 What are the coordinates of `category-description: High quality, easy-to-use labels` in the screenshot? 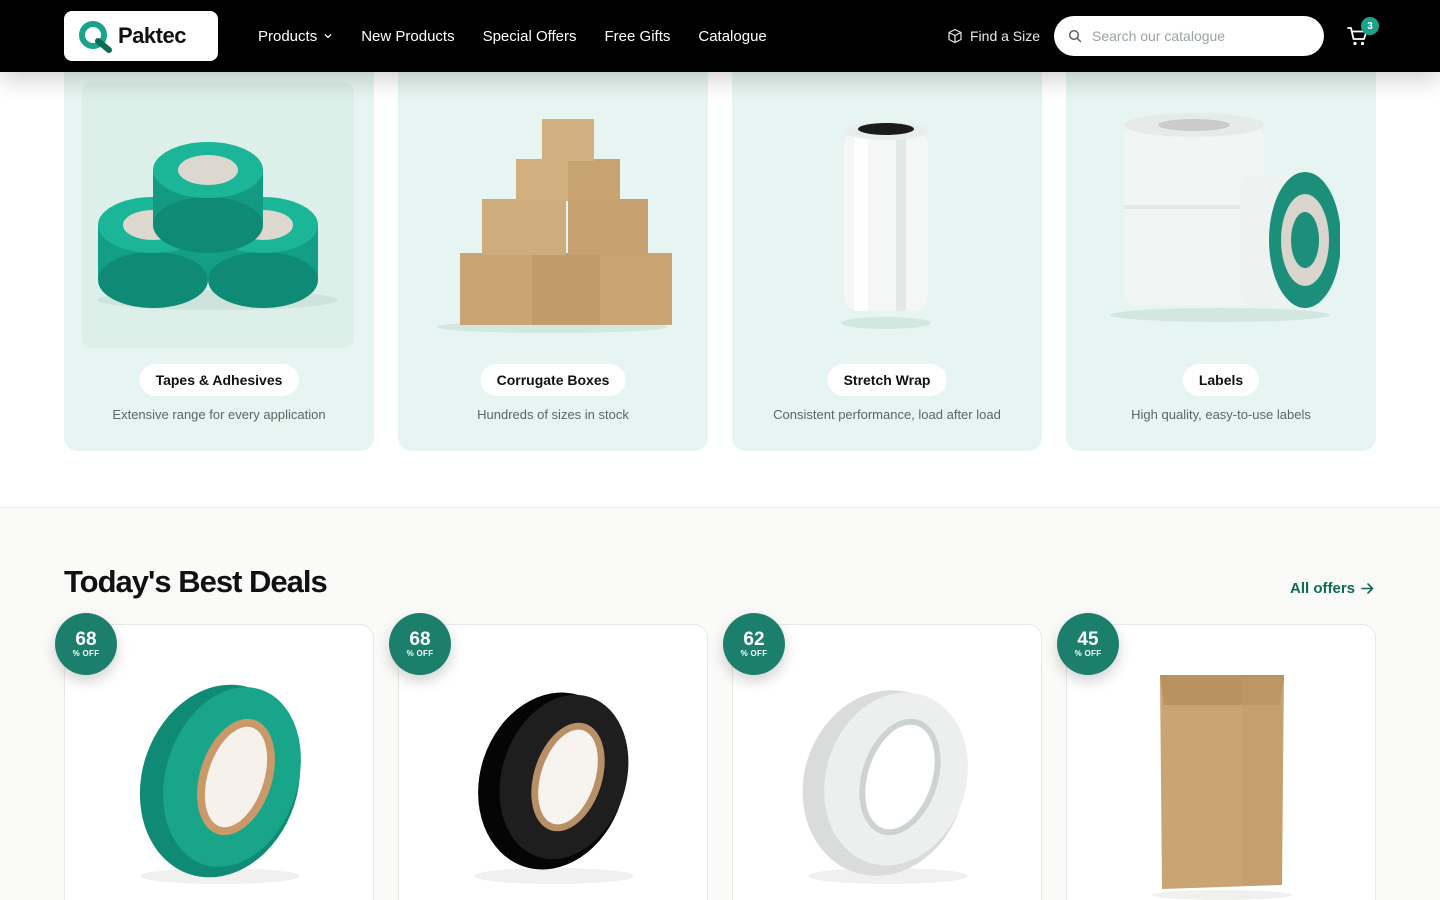 It's located at (1221, 414).